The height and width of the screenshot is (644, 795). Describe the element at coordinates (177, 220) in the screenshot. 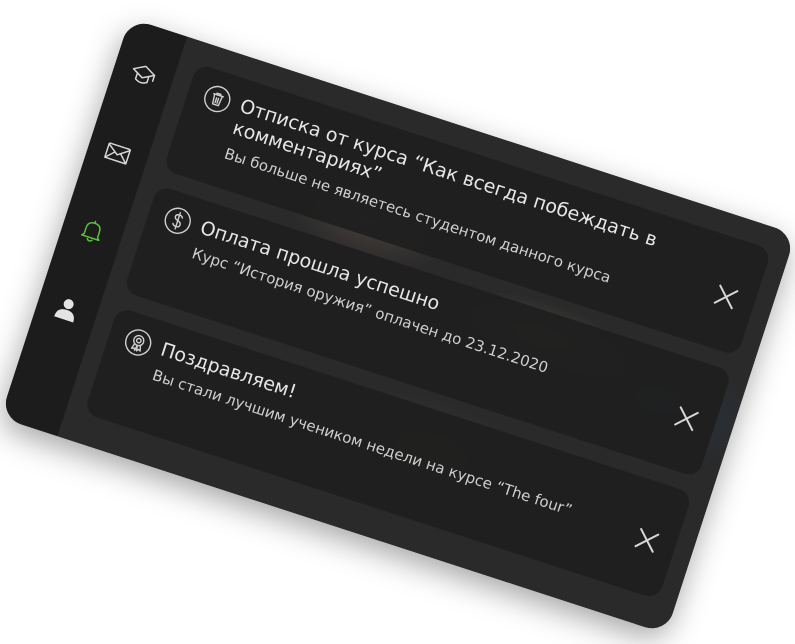

I see `dollar-icon` at that location.